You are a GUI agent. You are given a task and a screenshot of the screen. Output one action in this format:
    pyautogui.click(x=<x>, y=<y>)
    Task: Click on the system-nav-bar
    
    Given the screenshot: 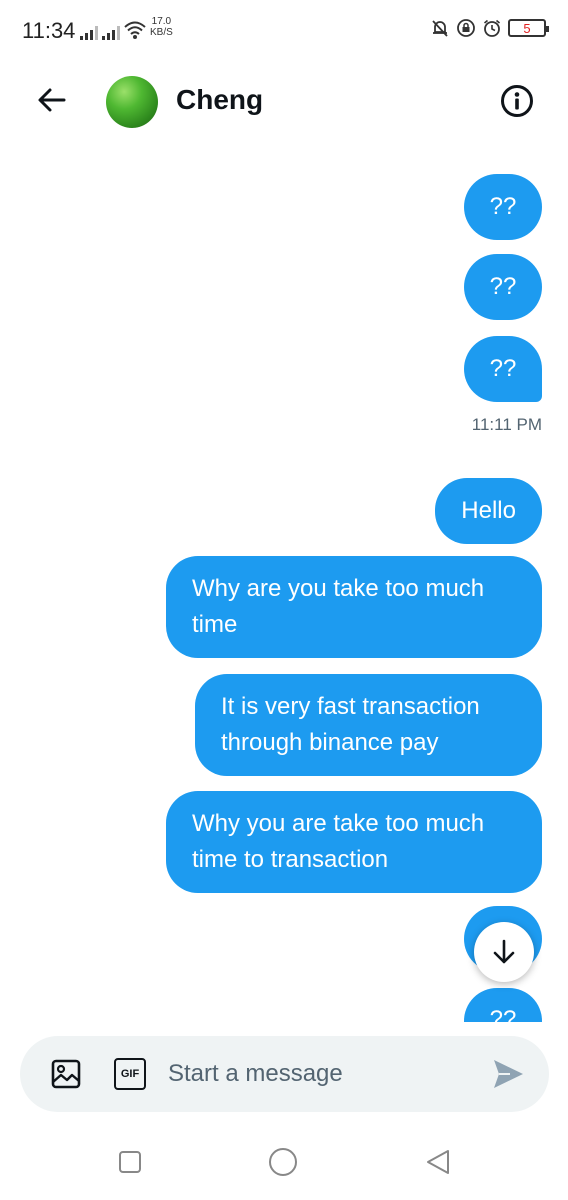 What is the action you would take?
    pyautogui.click(x=284, y=1165)
    